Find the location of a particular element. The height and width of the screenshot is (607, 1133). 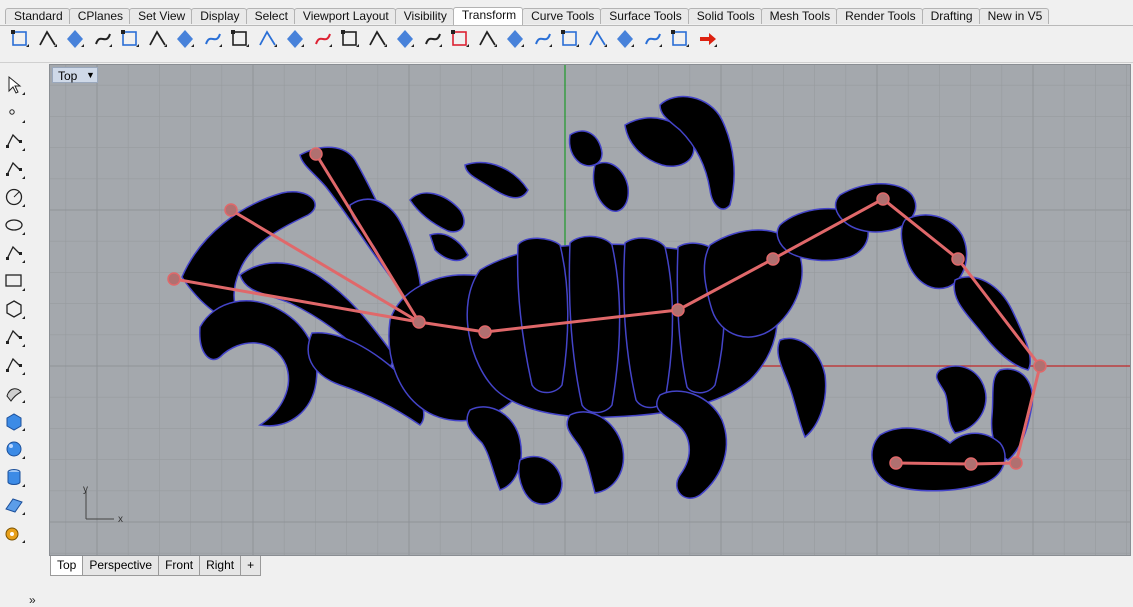

move-icon is located at coordinates (103, 39).